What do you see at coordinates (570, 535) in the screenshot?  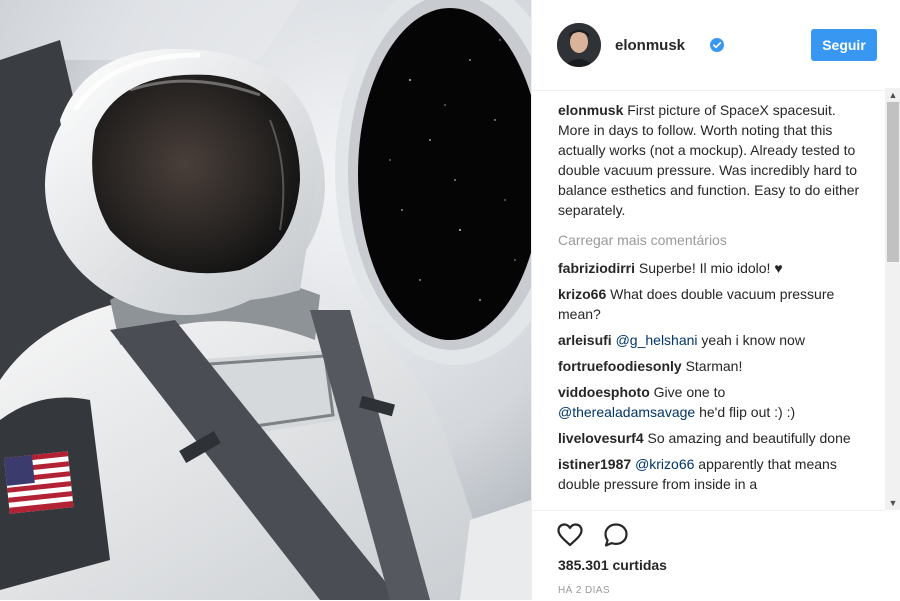 I see `heart-outline-icon` at bounding box center [570, 535].